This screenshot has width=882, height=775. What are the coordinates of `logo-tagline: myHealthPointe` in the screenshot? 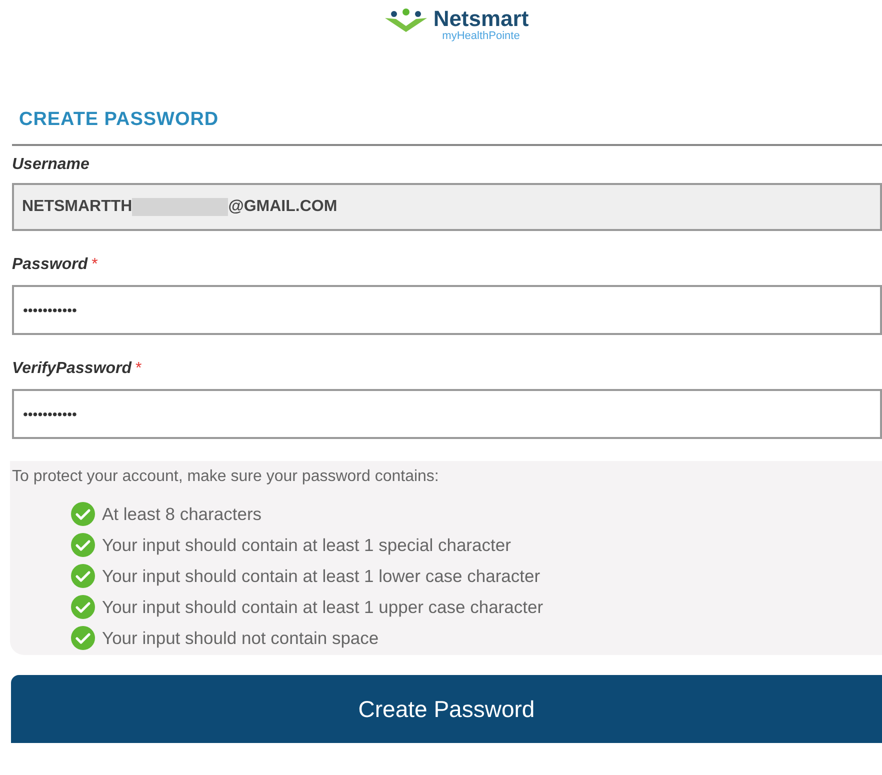 It's located at (481, 37).